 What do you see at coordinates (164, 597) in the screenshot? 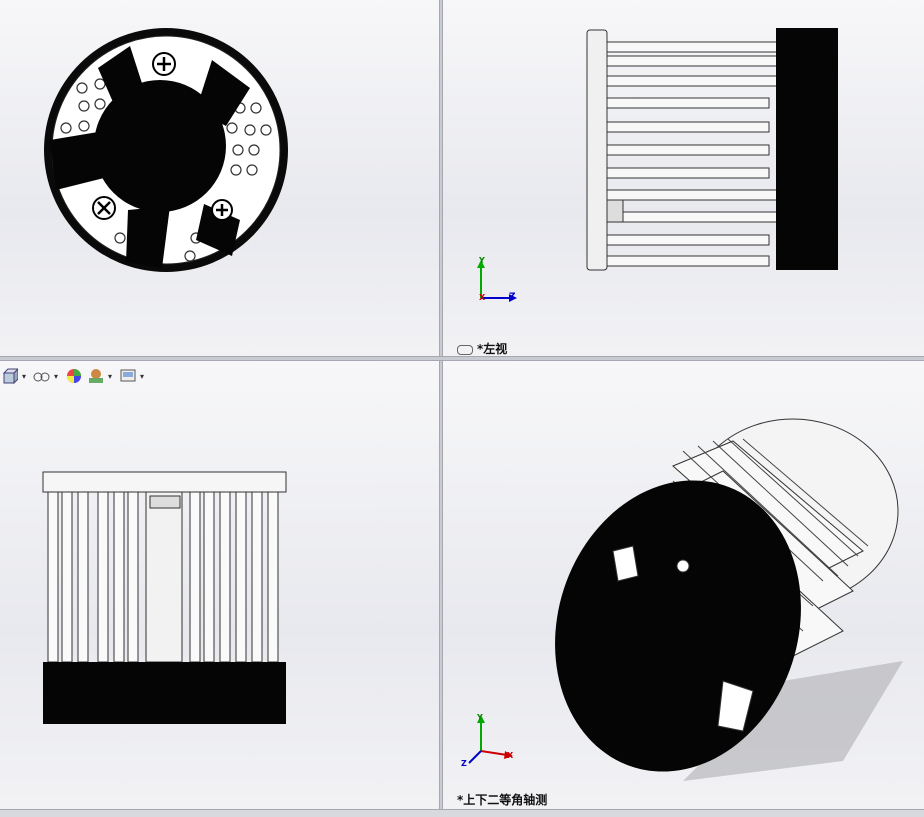
I see `part-top-view` at bounding box center [164, 597].